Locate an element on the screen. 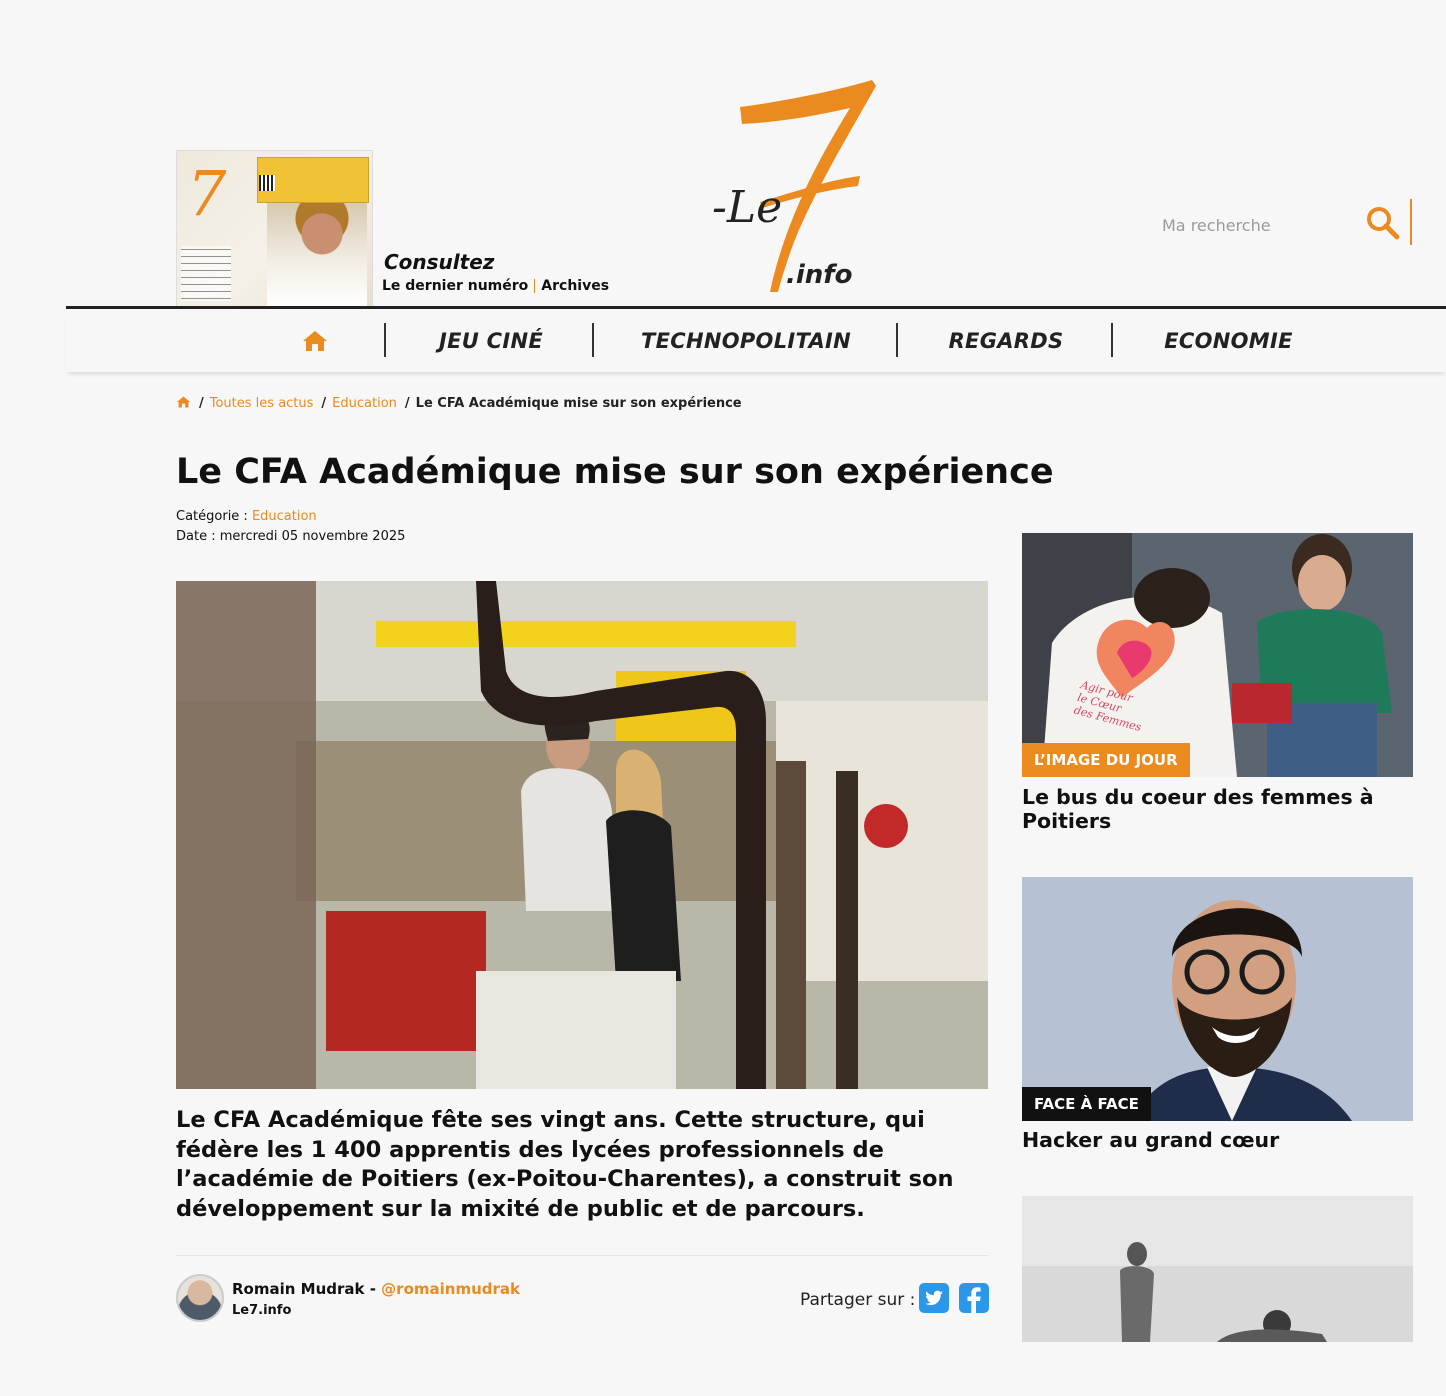 This screenshot has height=1396, width=1446. search-icon is located at coordinates (1383, 223).